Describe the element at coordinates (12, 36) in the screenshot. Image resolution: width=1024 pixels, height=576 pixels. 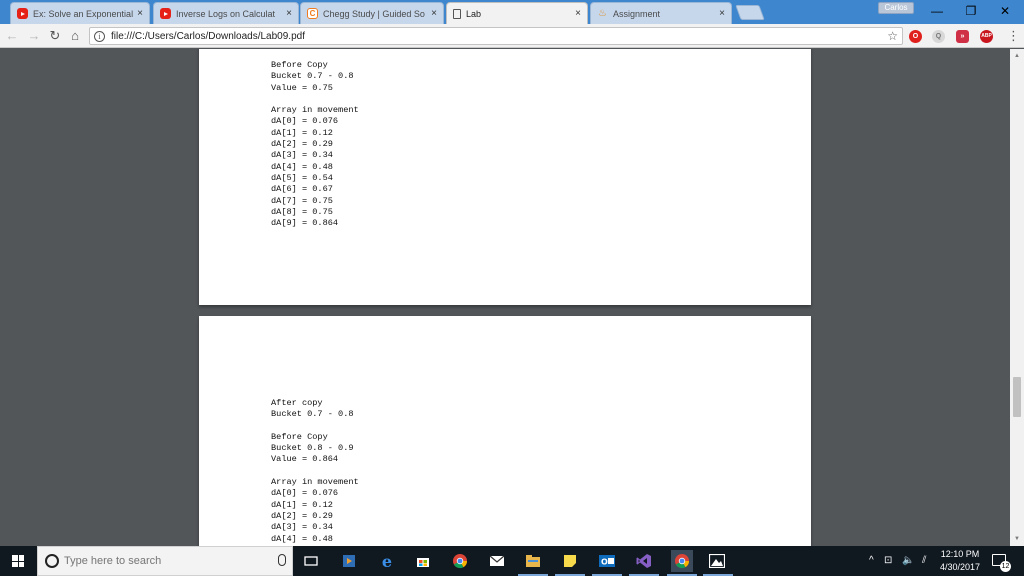
I see `back-button: ←` at that location.